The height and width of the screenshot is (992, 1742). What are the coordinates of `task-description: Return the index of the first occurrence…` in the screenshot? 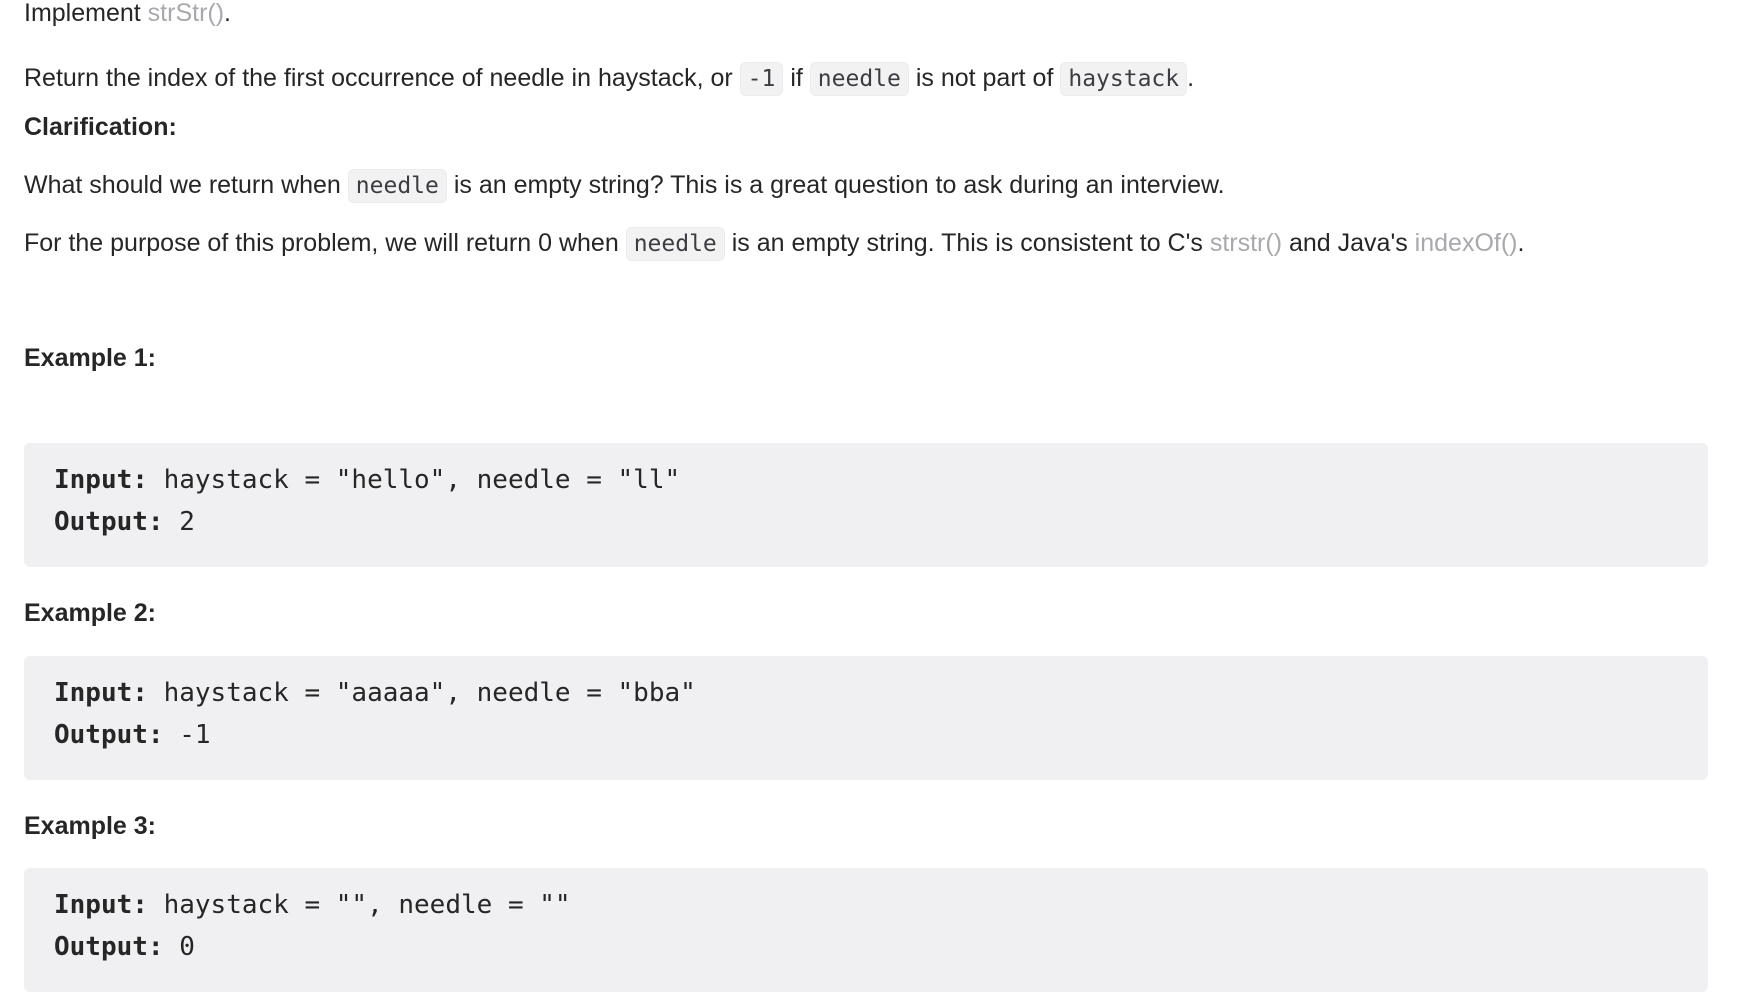 It's located at (609, 78).